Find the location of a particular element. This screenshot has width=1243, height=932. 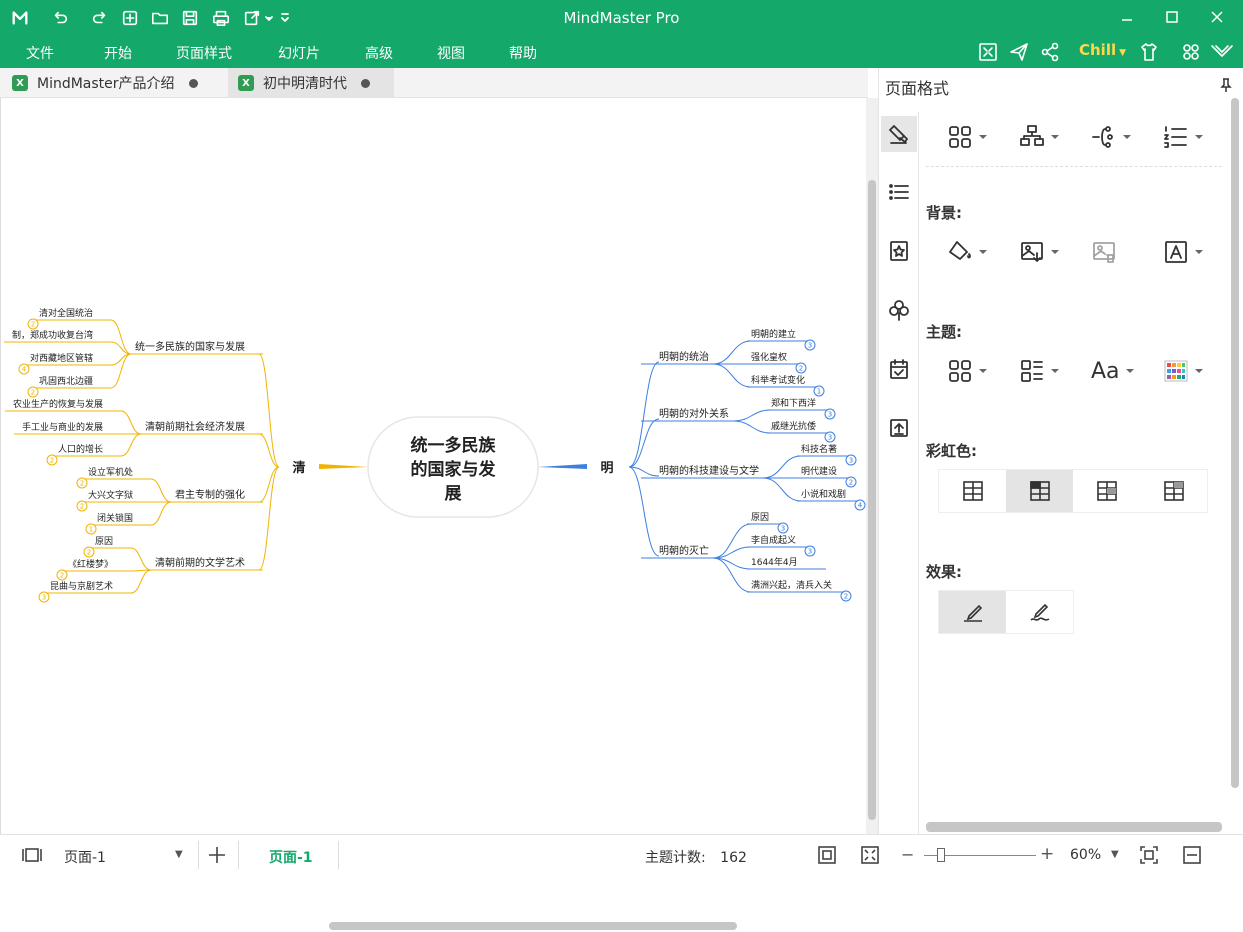

theme-layout-tool is located at coordinates (972, 371).